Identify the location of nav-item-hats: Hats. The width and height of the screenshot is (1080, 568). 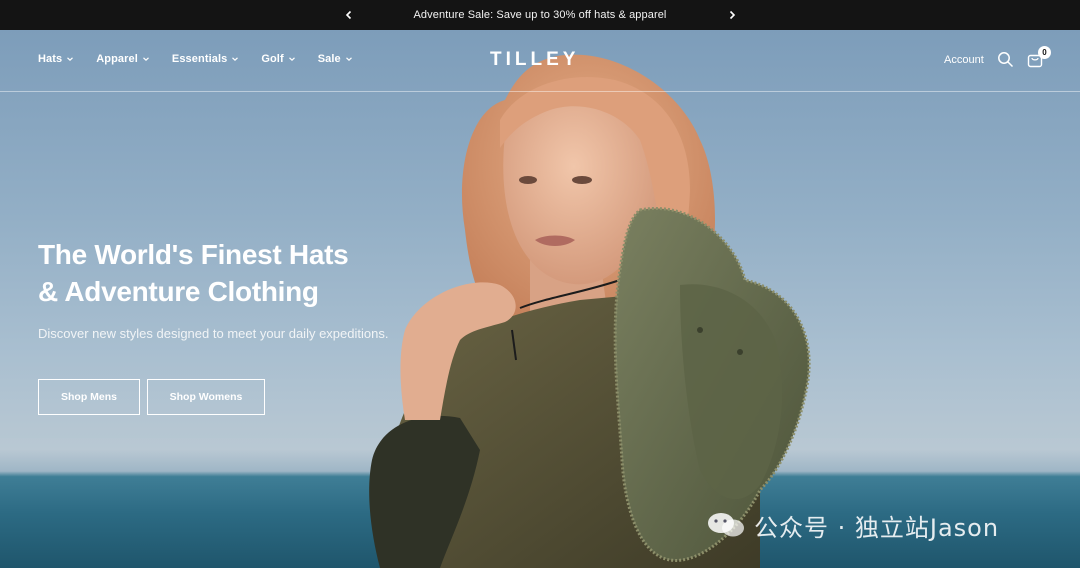
(56, 59).